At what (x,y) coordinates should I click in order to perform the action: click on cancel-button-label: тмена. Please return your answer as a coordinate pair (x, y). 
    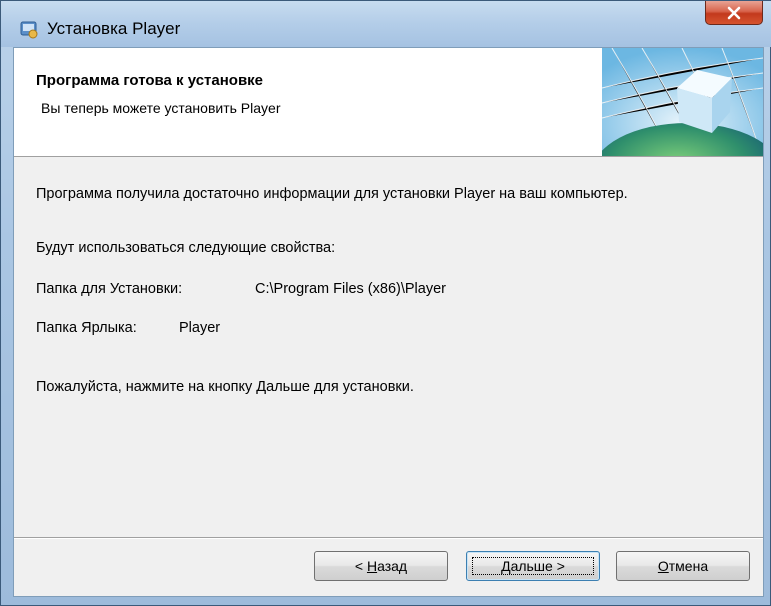
    Looking at the image, I should click on (688, 566).